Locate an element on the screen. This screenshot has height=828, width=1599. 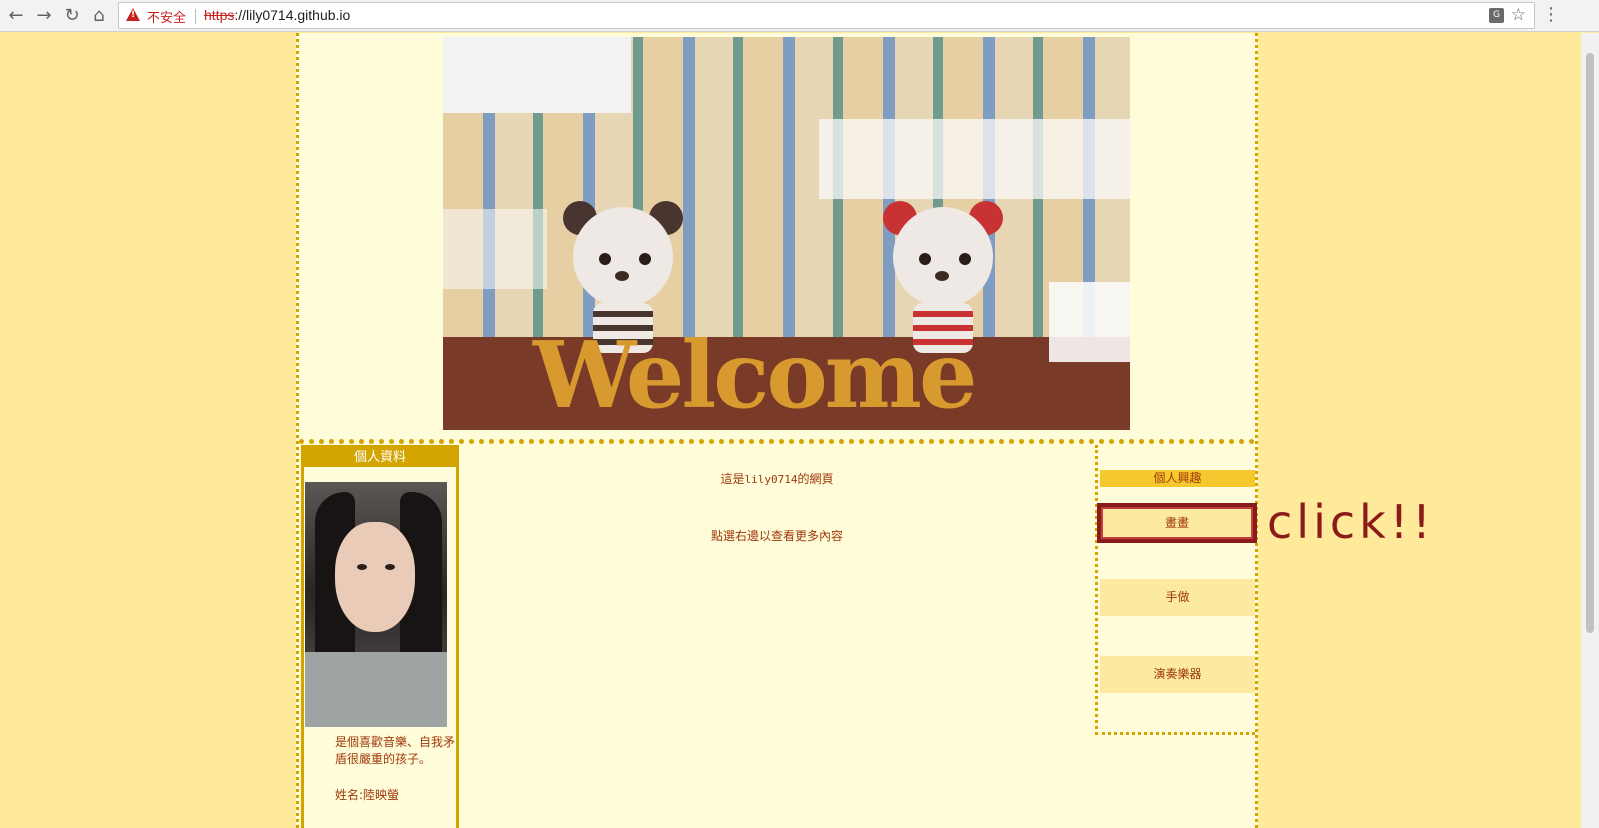
profile-header: 個人資料 is located at coordinates (380, 457).